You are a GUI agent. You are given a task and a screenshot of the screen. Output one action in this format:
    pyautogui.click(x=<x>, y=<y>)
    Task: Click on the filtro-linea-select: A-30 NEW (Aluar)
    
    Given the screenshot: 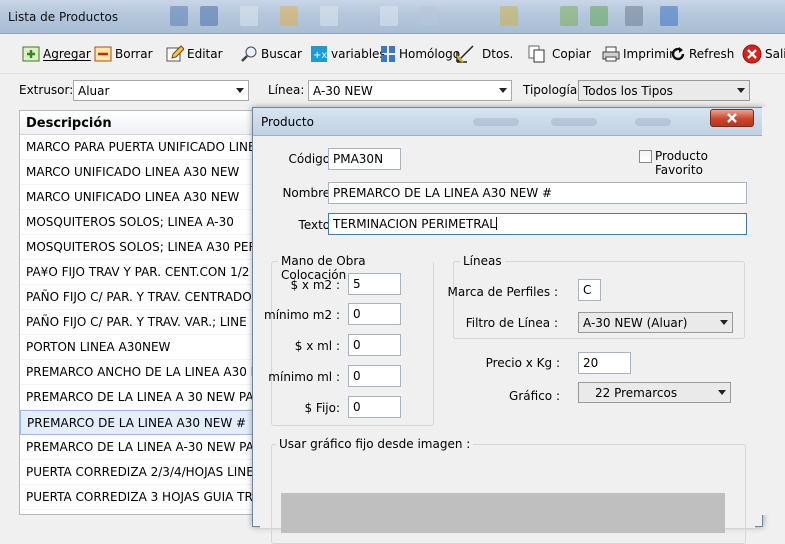 What is the action you would take?
    pyautogui.click(x=655, y=322)
    